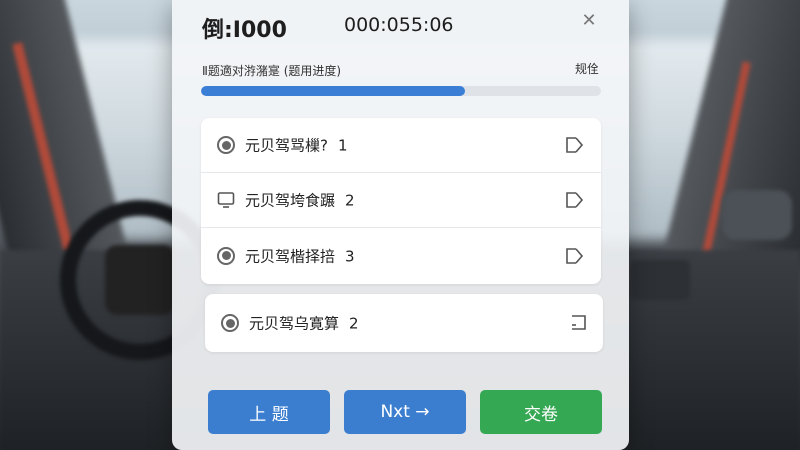 Image resolution: width=800 pixels, height=450 pixels. I want to click on question-row: 元贝驾楷择掊 3, so click(401, 255).